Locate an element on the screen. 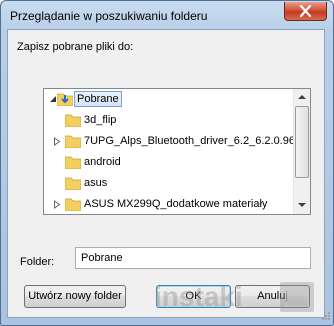 This screenshot has height=326, width=334. scroll-up-icon is located at coordinates (302, 97).